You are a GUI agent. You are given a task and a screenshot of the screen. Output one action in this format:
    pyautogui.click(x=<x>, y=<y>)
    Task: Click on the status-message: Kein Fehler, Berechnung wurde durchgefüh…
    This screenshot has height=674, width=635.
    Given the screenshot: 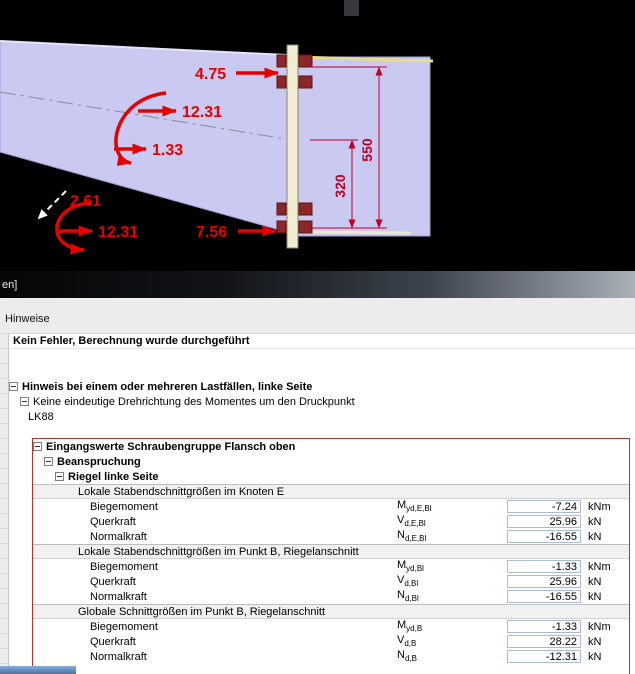 What is the action you would take?
    pyautogui.click(x=131, y=341)
    